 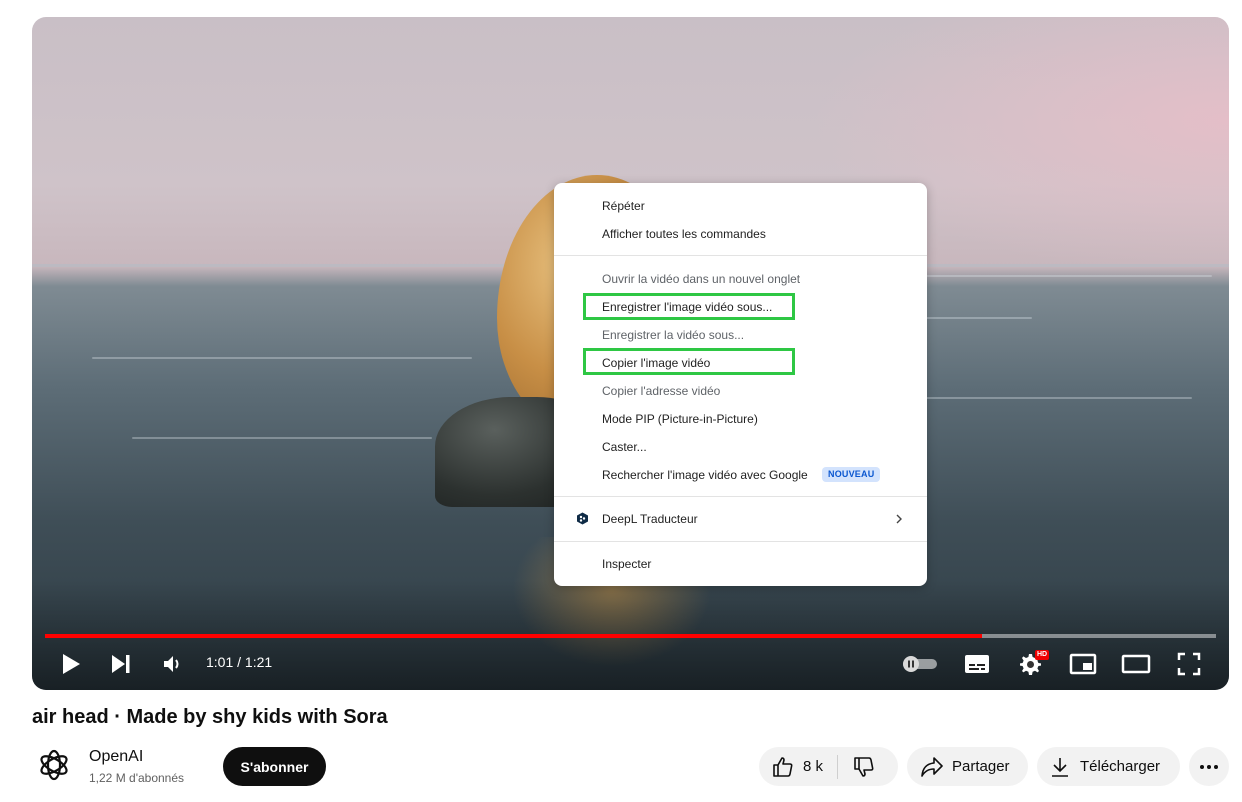 What do you see at coordinates (661, 391) in the screenshot?
I see `menu-item-copy-video-address: Copier l'adresse vidéo` at bounding box center [661, 391].